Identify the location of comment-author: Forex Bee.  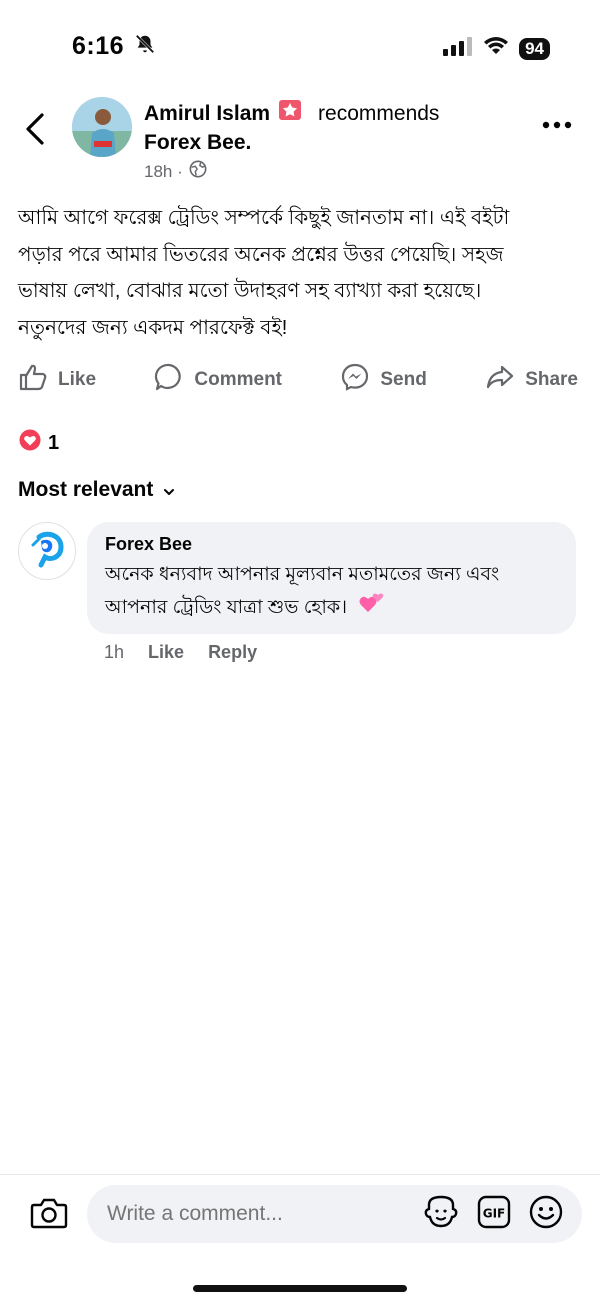
(331, 544).